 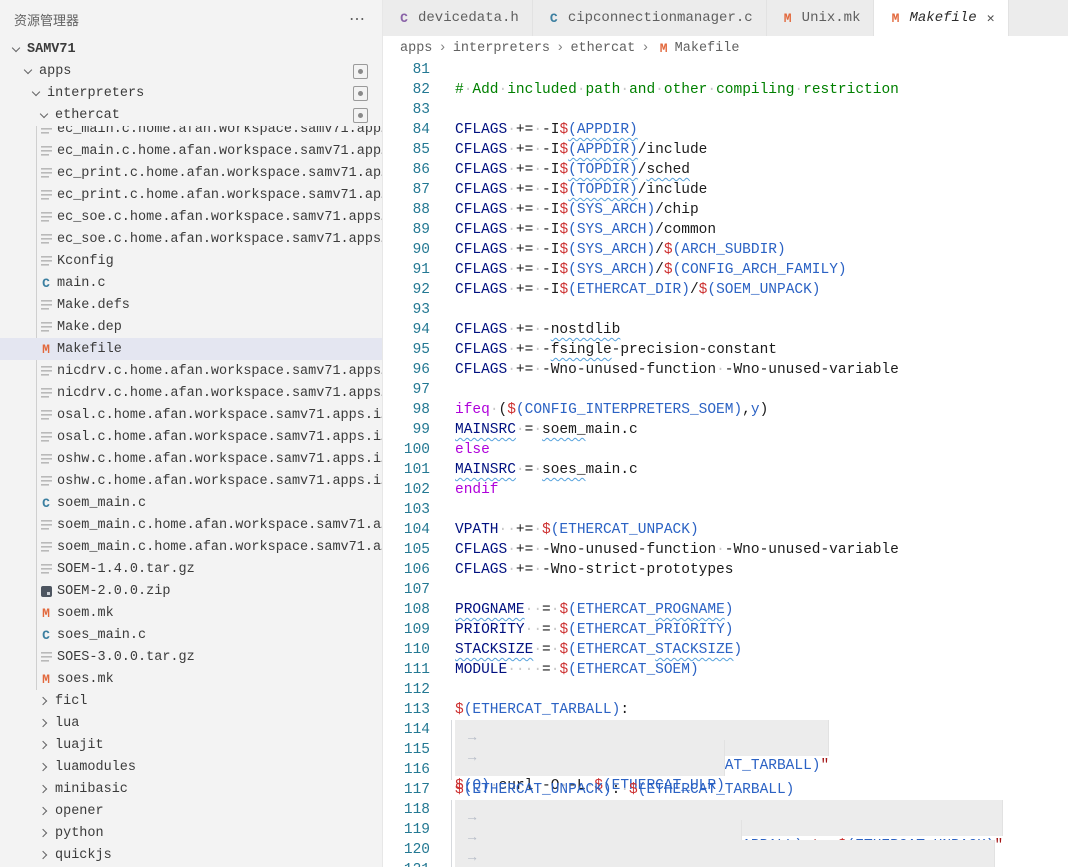 What do you see at coordinates (191, 93) in the screenshot?
I see `tree-folder-interpreters: interpreters` at bounding box center [191, 93].